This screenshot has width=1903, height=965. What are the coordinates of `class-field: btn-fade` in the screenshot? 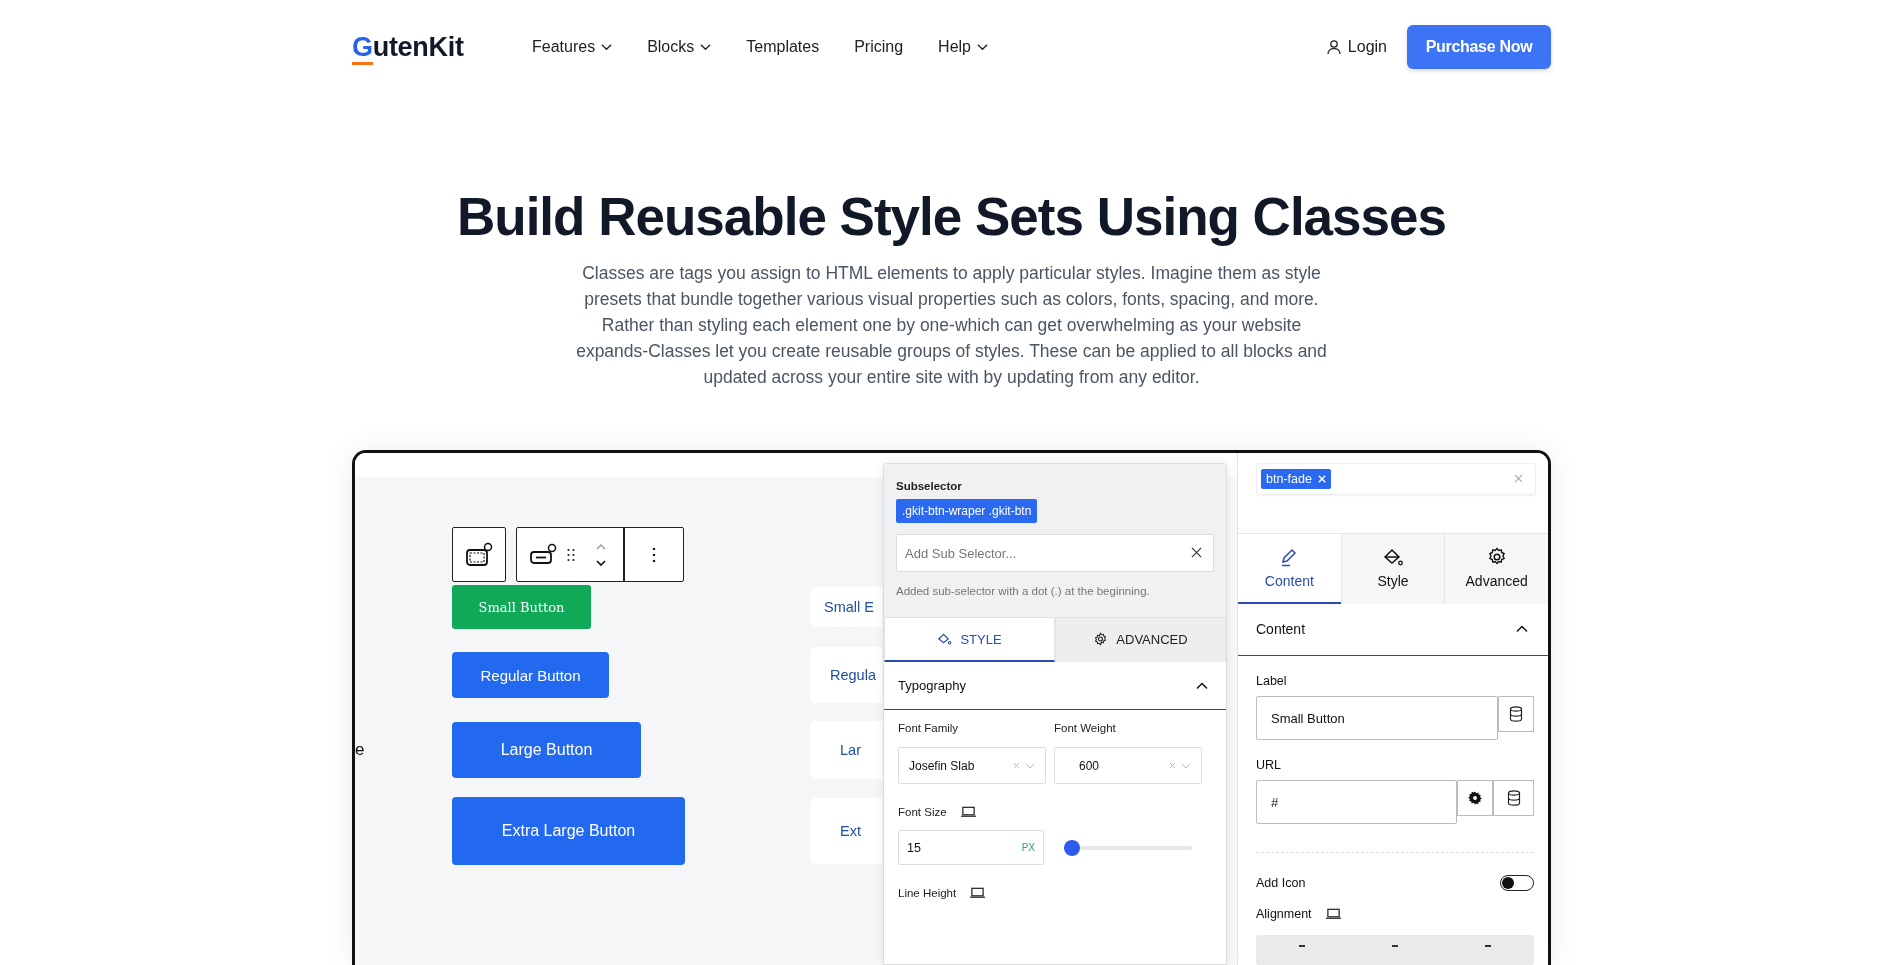 It's located at (1396, 479).